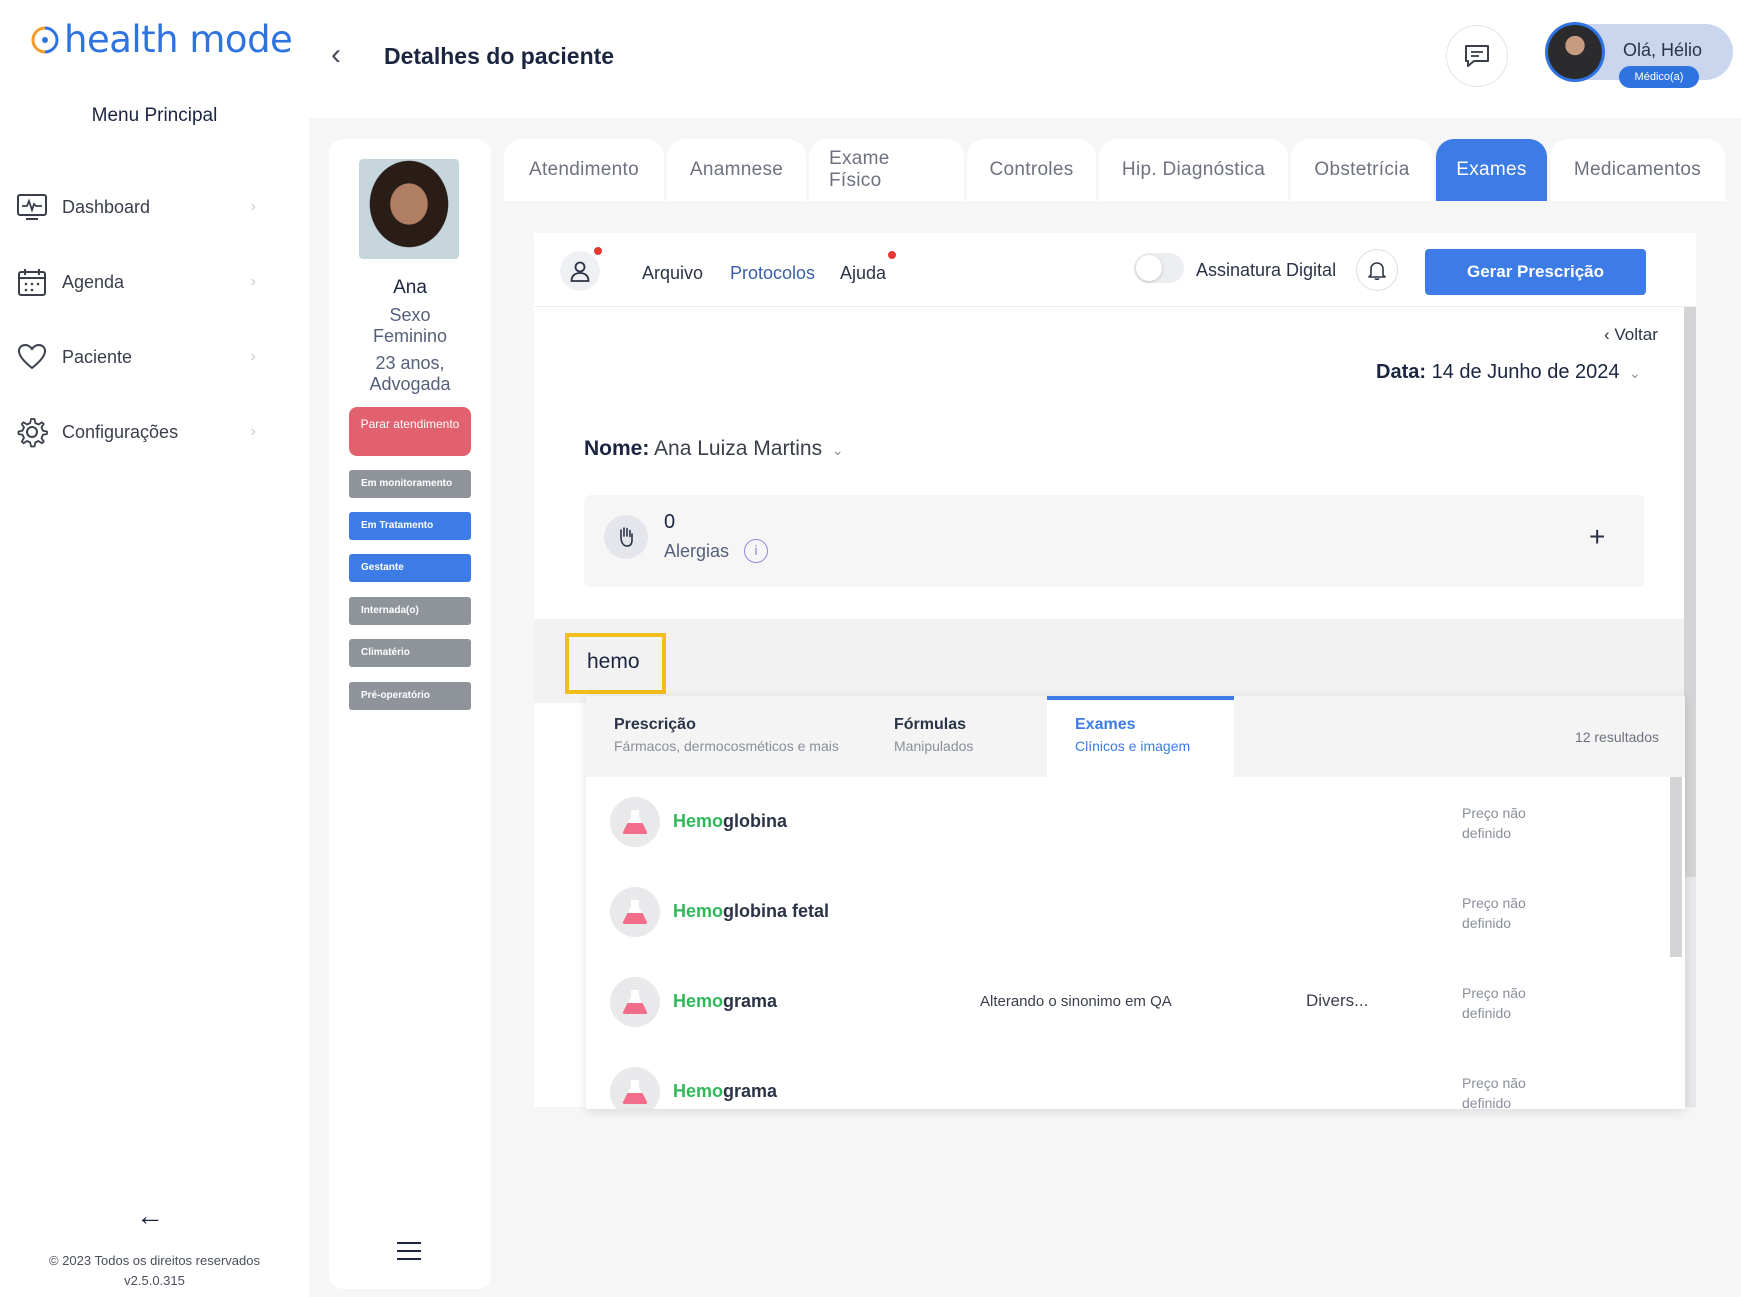 This screenshot has height=1297, width=1741. I want to click on name-label: Nome:, so click(617, 448).